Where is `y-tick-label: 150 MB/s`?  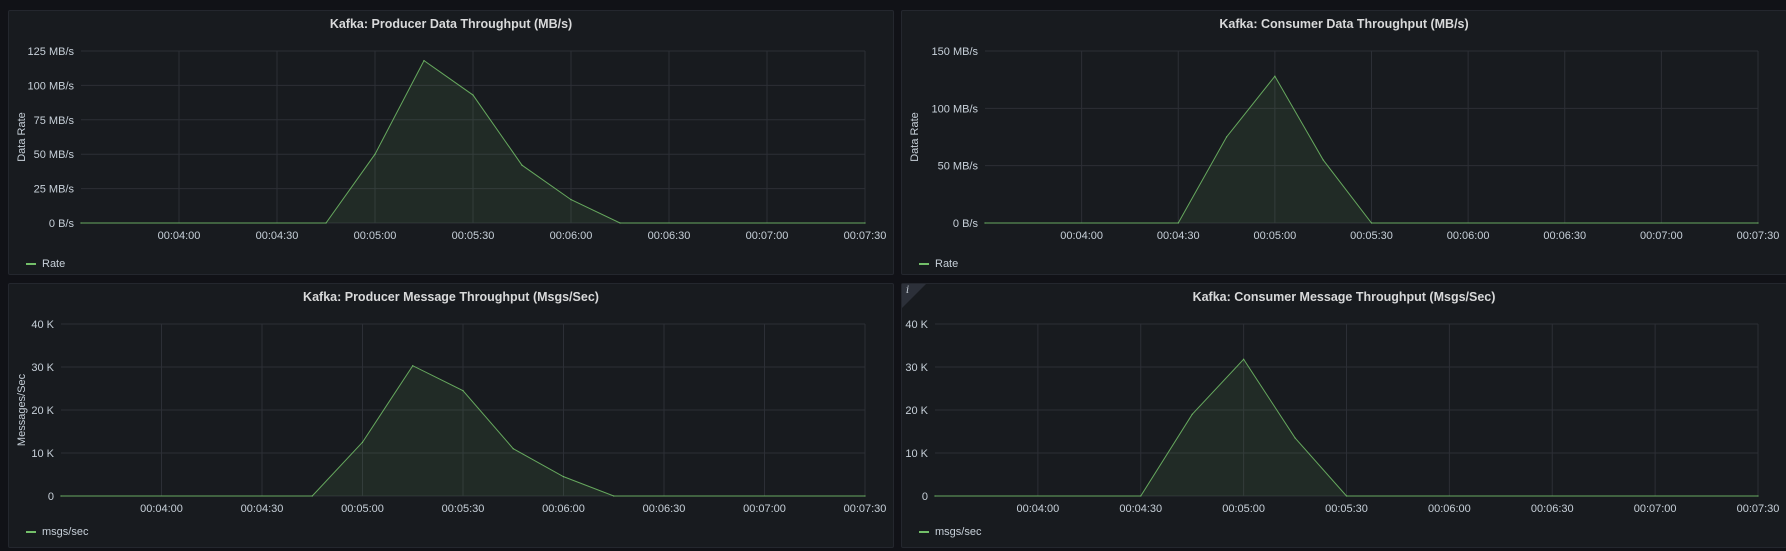 y-tick-label: 150 MB/s is located at coordinates (955, 52).